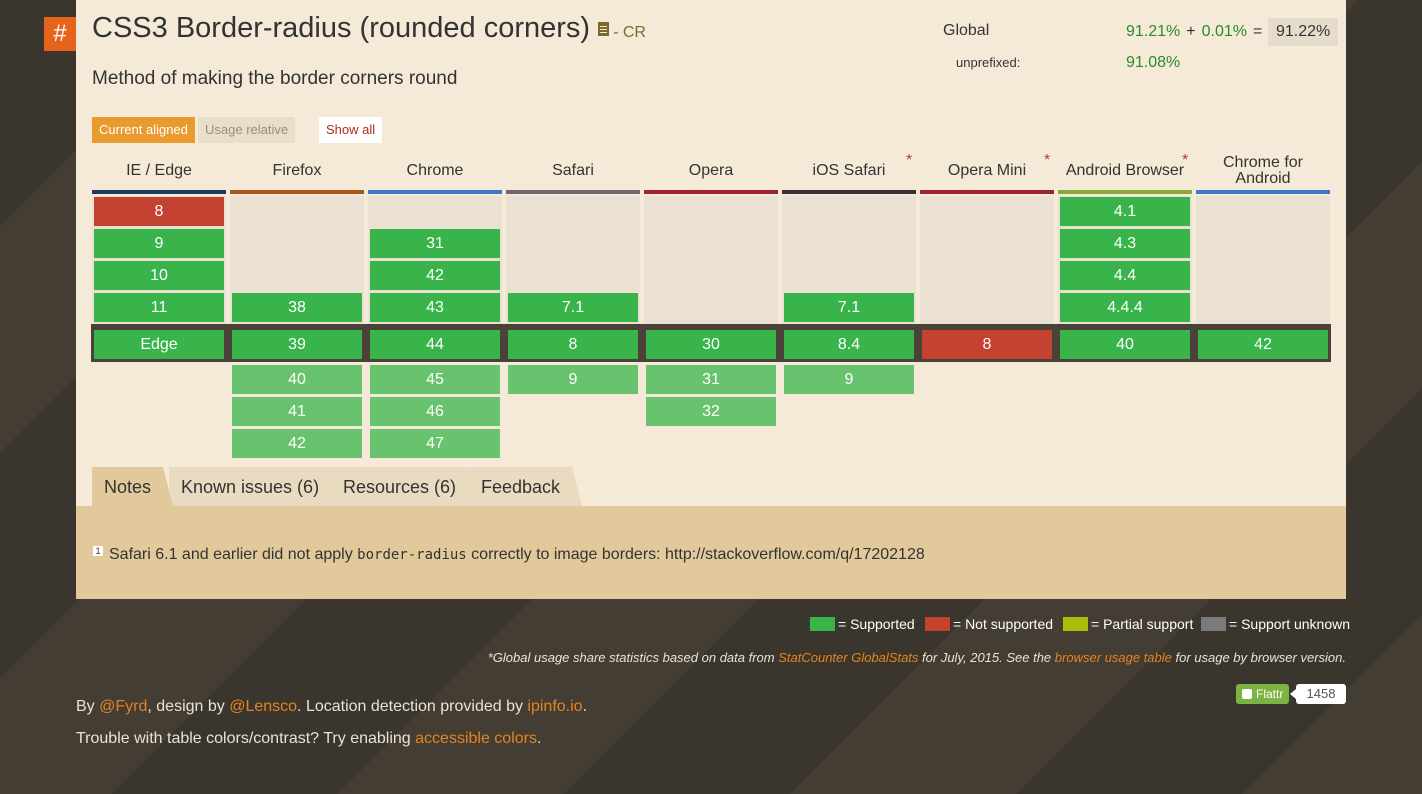  I want to click on version-cell: 4.4, so click(1125, 275).